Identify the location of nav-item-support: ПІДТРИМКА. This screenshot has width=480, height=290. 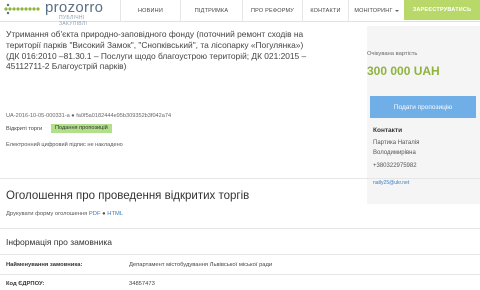
(211, 11).